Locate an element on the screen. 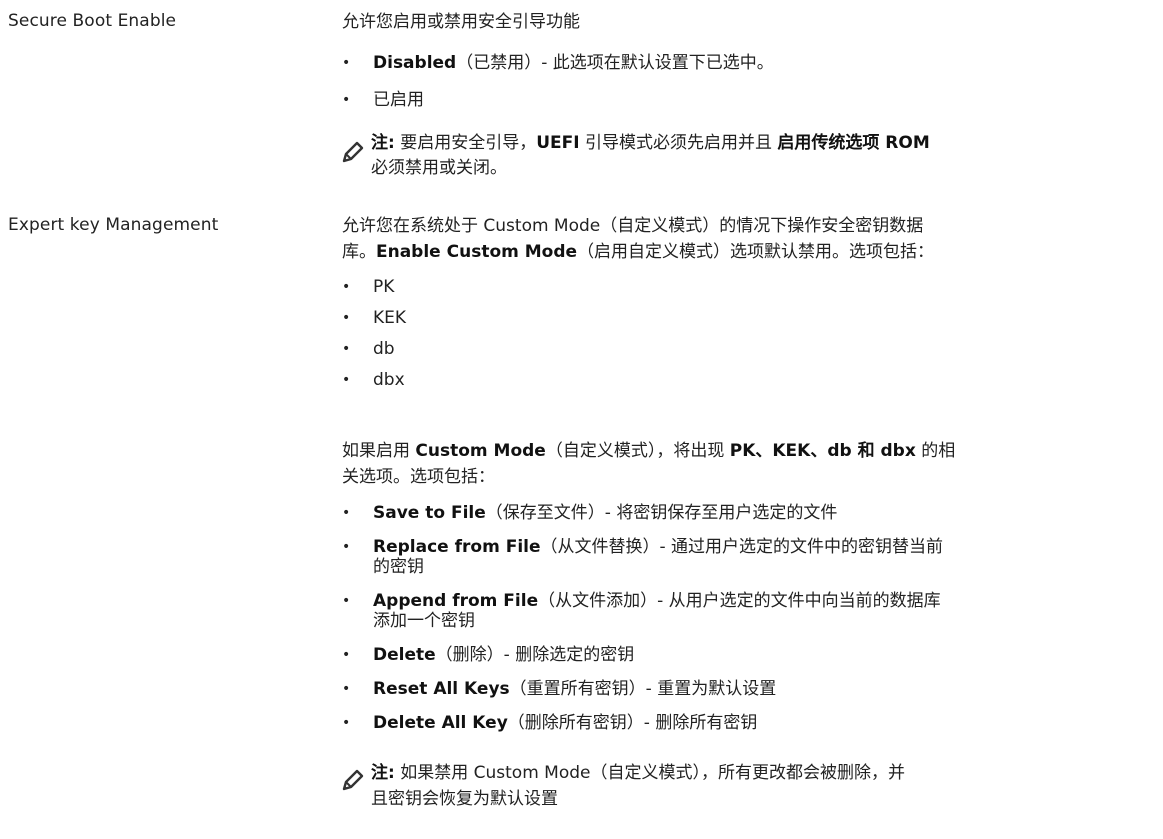 The width and height of the screenshot is (1163, 839). option-desc: （删除所有密钥）- 删除所有密钥 is located at coordinates (632, 723).